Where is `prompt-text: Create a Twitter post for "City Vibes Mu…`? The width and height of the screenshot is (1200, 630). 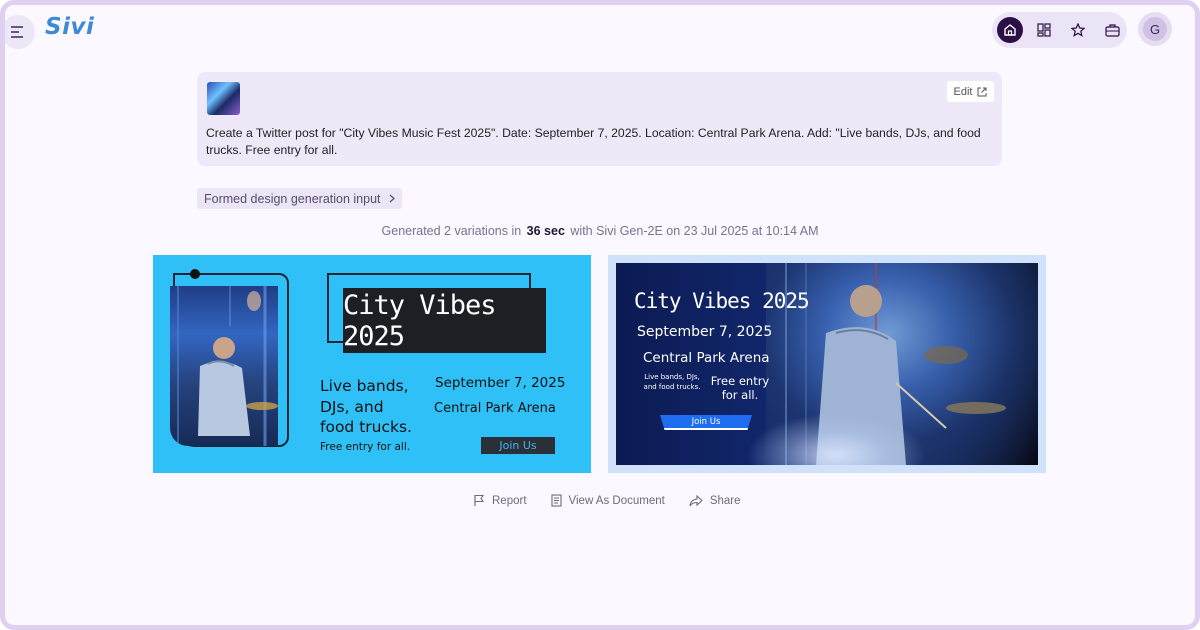 prompt-text: Create a Twitter post for "City Vibes Mu… is located at coordinates (593, 141).